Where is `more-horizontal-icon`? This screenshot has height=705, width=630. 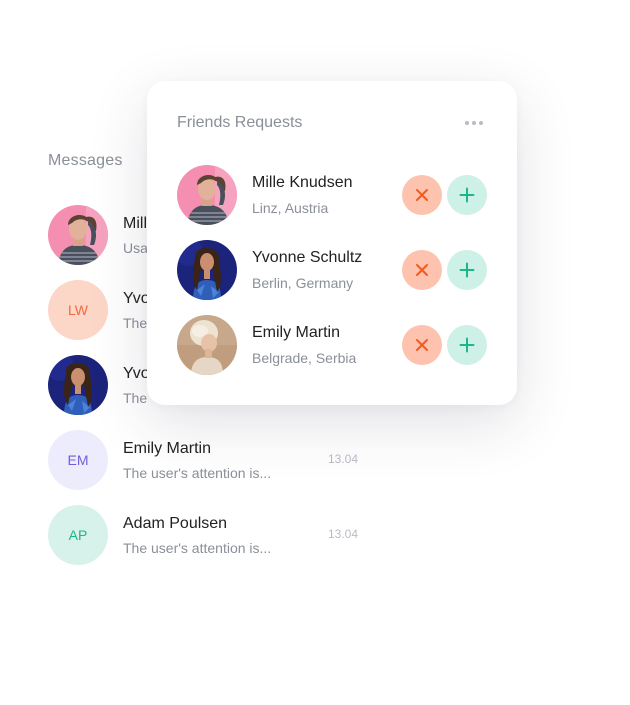 more-horizontal-icon is located at coordinates (474, 123).